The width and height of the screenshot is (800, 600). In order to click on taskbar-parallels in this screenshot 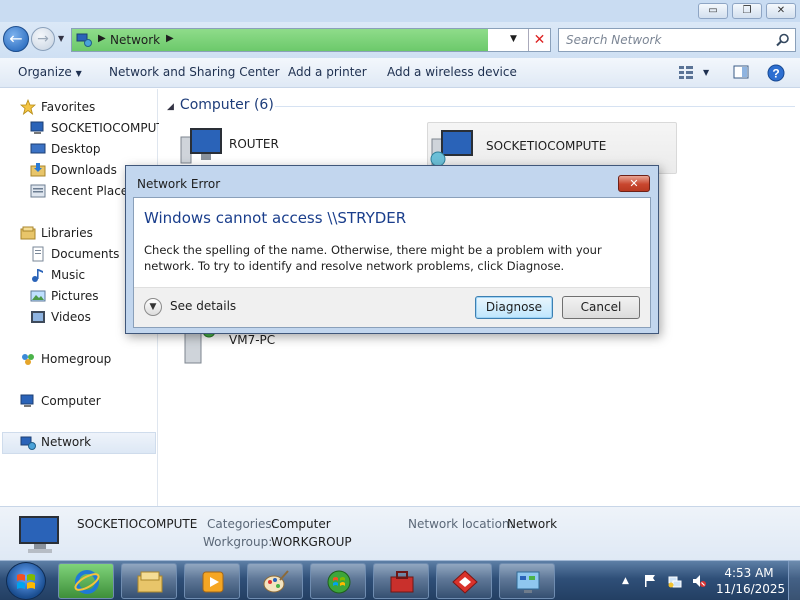, I will do `click(464, 581)`.